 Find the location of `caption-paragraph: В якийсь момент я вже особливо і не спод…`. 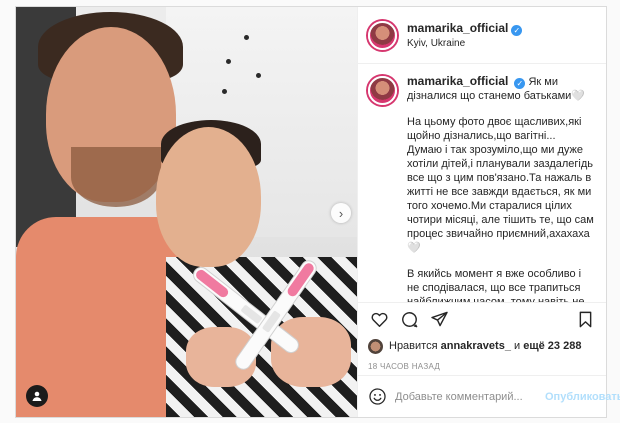

caption-paragraph: В якийсь момент я вже особливо і не спод… is located at coordinates (496, 285).